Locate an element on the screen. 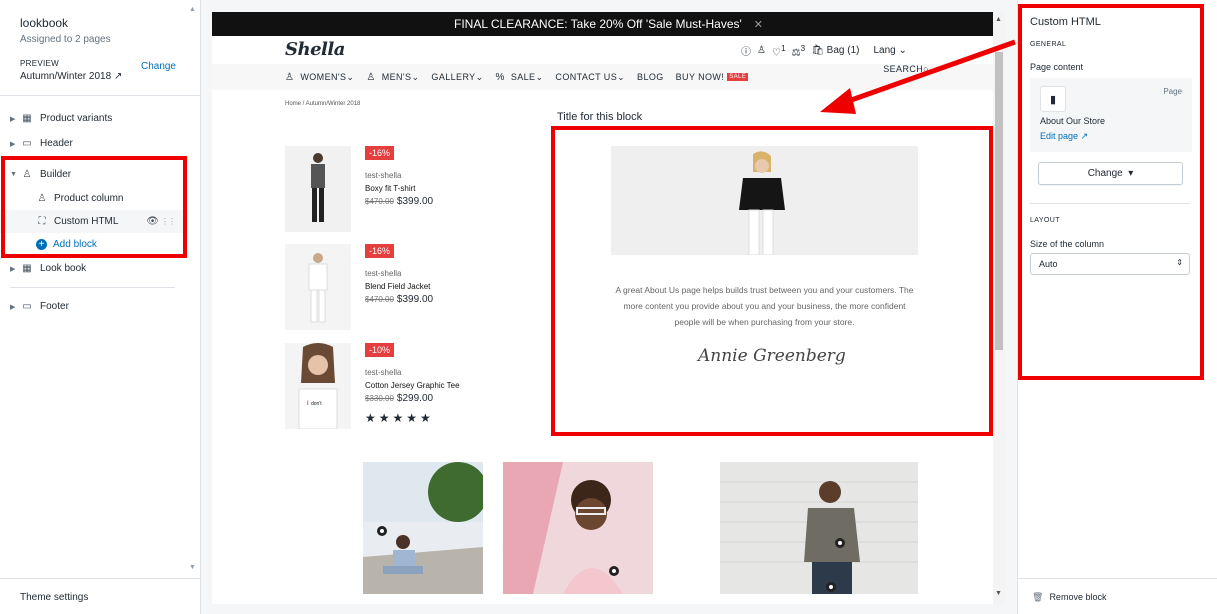 The image size is (1217, 614). preview-value: Autumn/Winter 2018 ↗ is located at coordinates (100, 76).